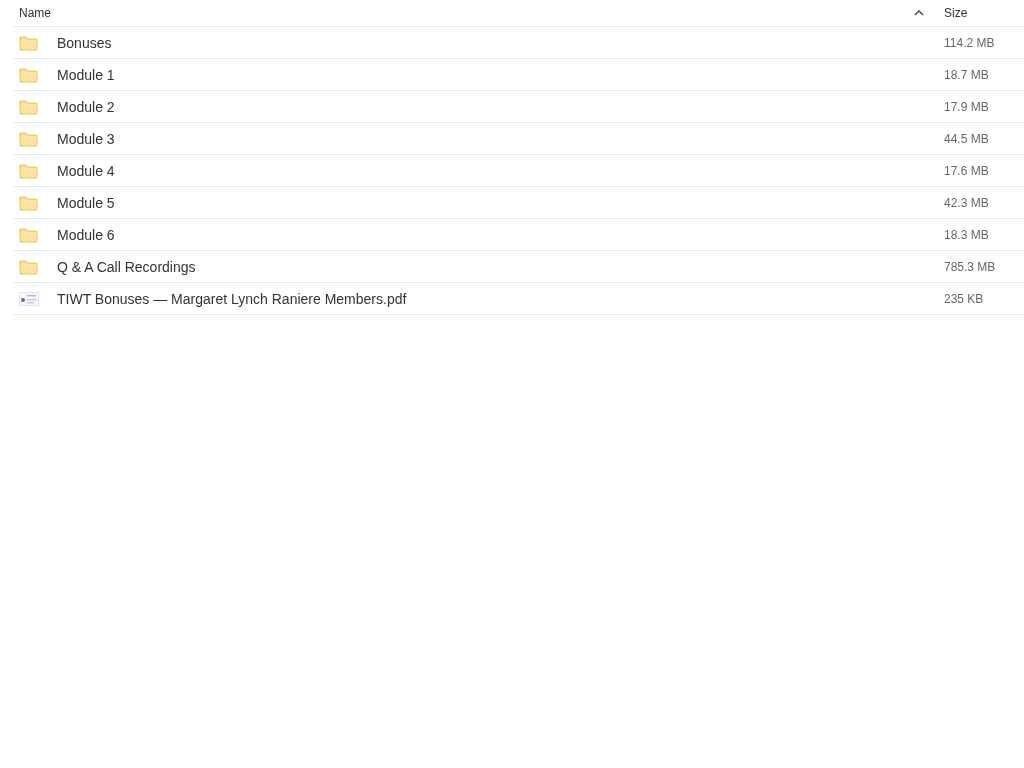 The image size is (1024, 768). I want to click on document-thumbnail-icon, so click(29, 298).